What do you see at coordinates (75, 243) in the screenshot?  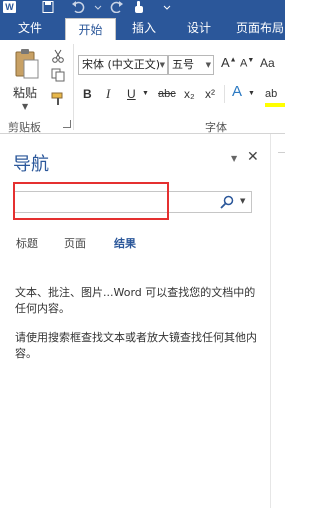 I see `tab-pages: 页面` at bounding box center [75, 243].